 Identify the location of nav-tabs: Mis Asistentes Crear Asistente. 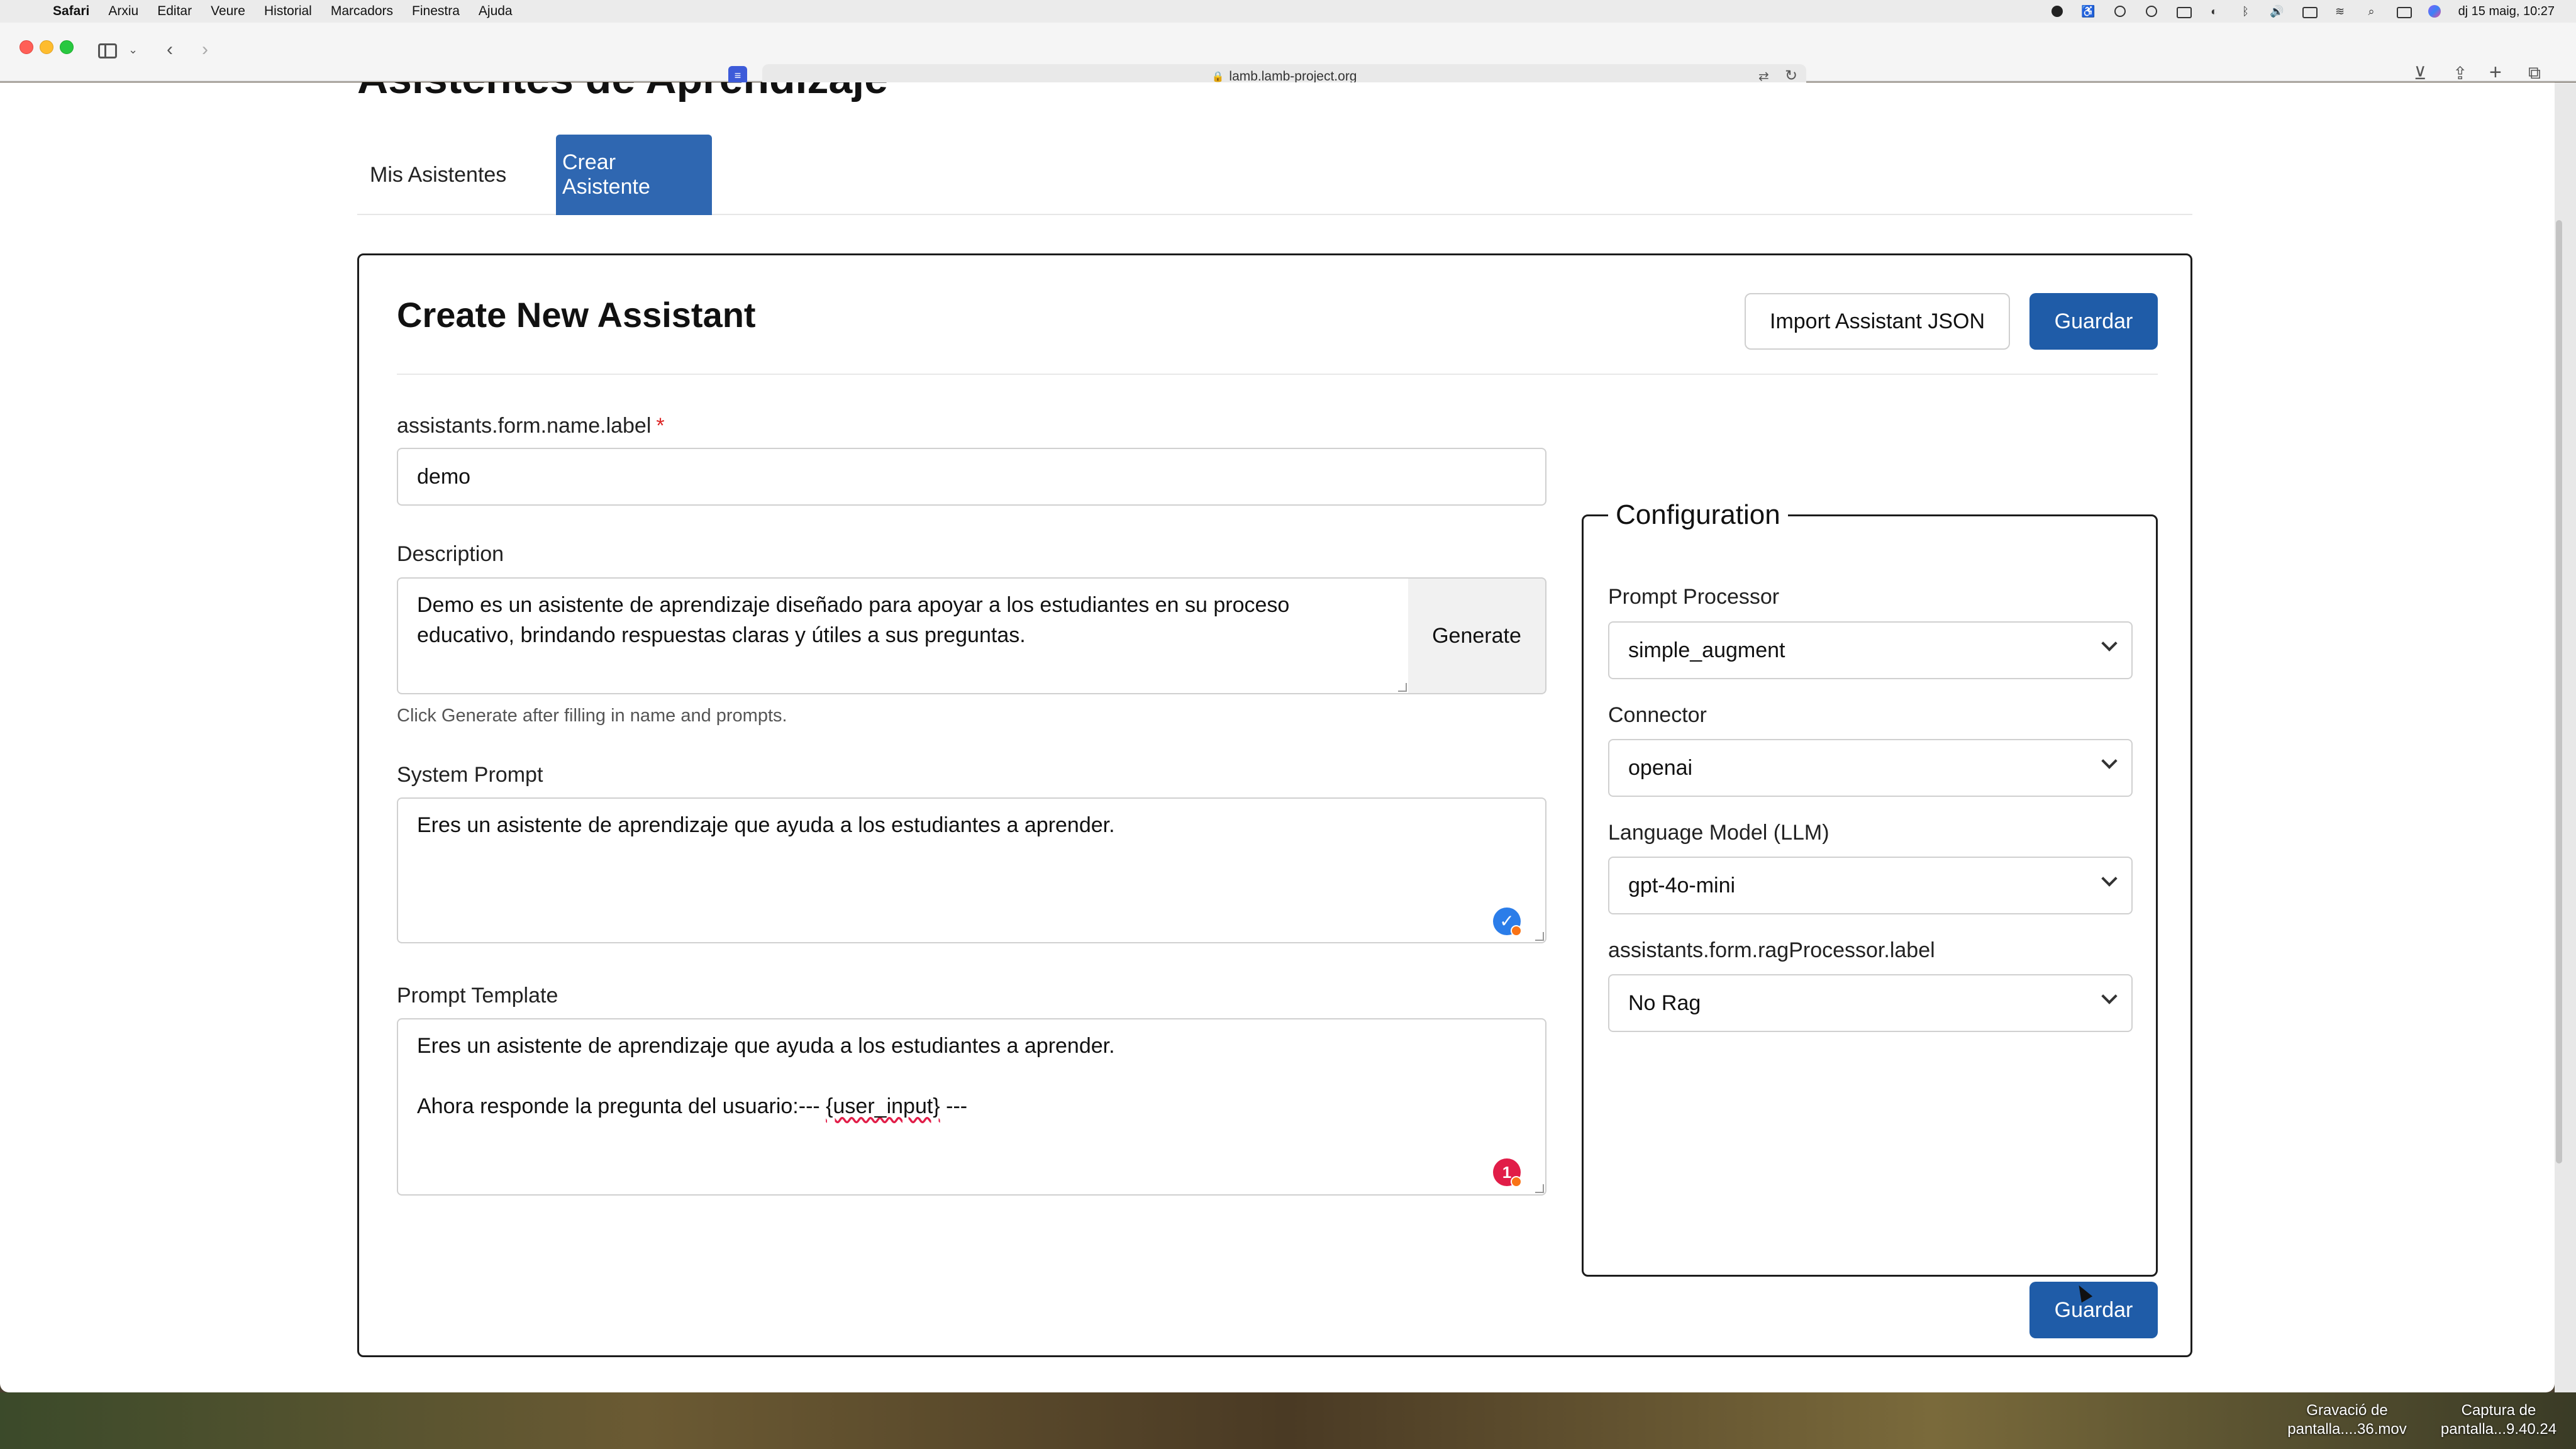
(1274, 175).